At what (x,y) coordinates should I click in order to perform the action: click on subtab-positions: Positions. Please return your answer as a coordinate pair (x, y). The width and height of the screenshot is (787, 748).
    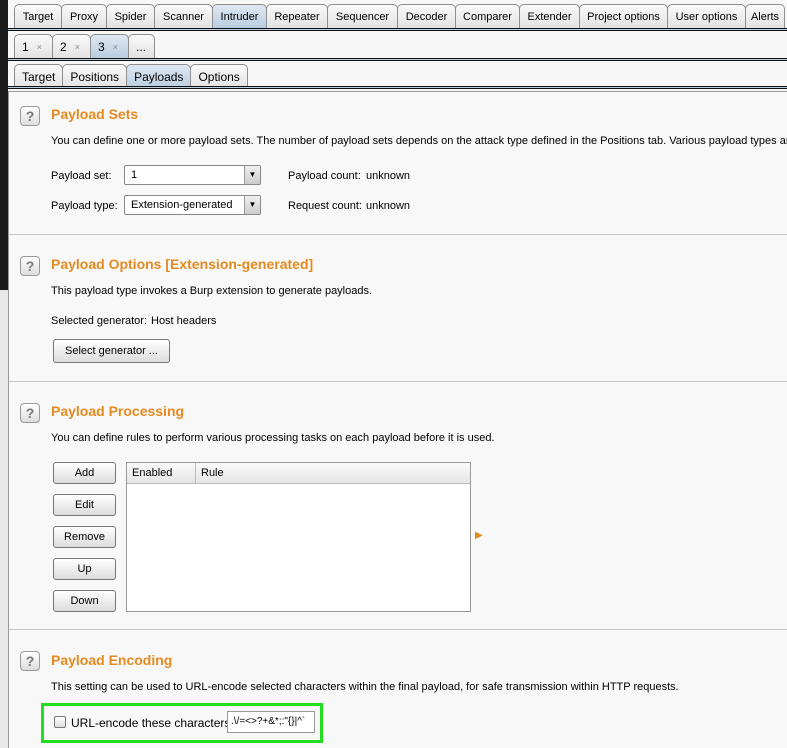
    Looking at the image, I should click on (95, 76).